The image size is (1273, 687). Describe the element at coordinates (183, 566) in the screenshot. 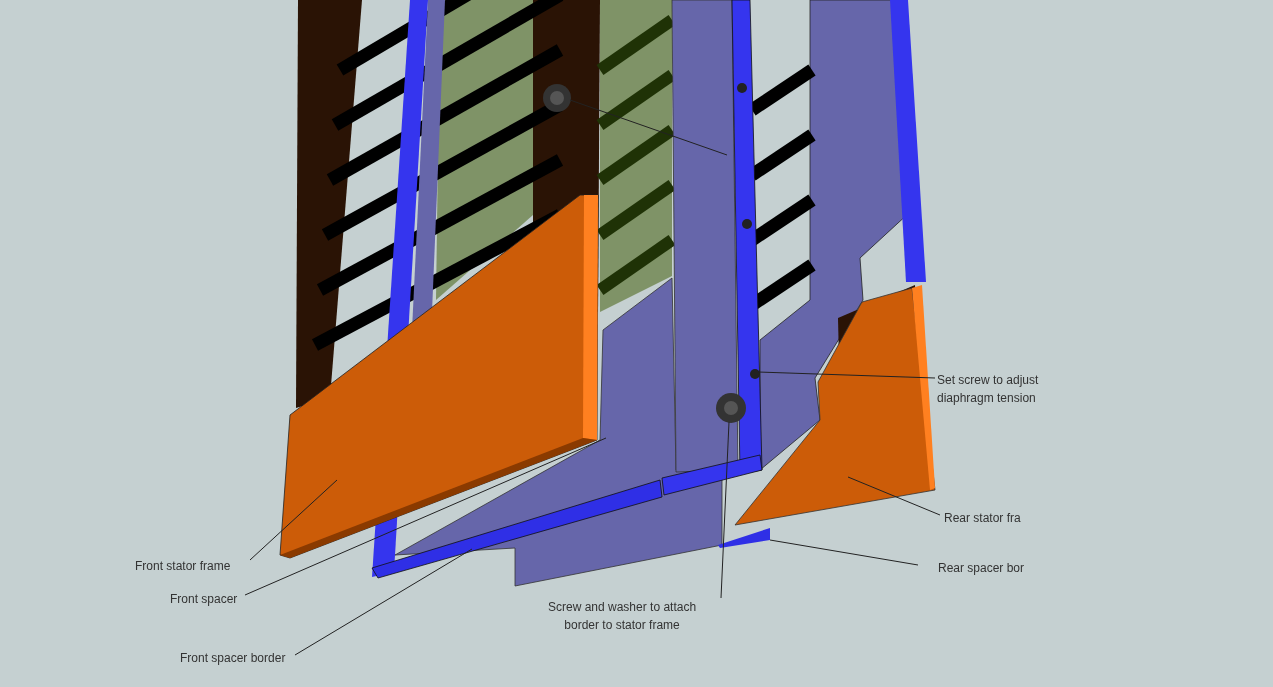

I see `callout-label: Front stator frame` at that location.